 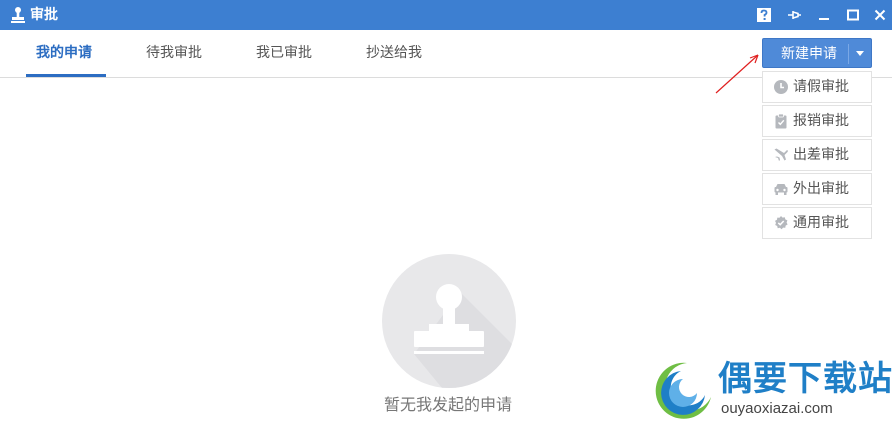 What do you see at coordinates (821, 87) in the screenshot?
I see `menu-item-label: 请假审批` at bounding box center [821, 87].